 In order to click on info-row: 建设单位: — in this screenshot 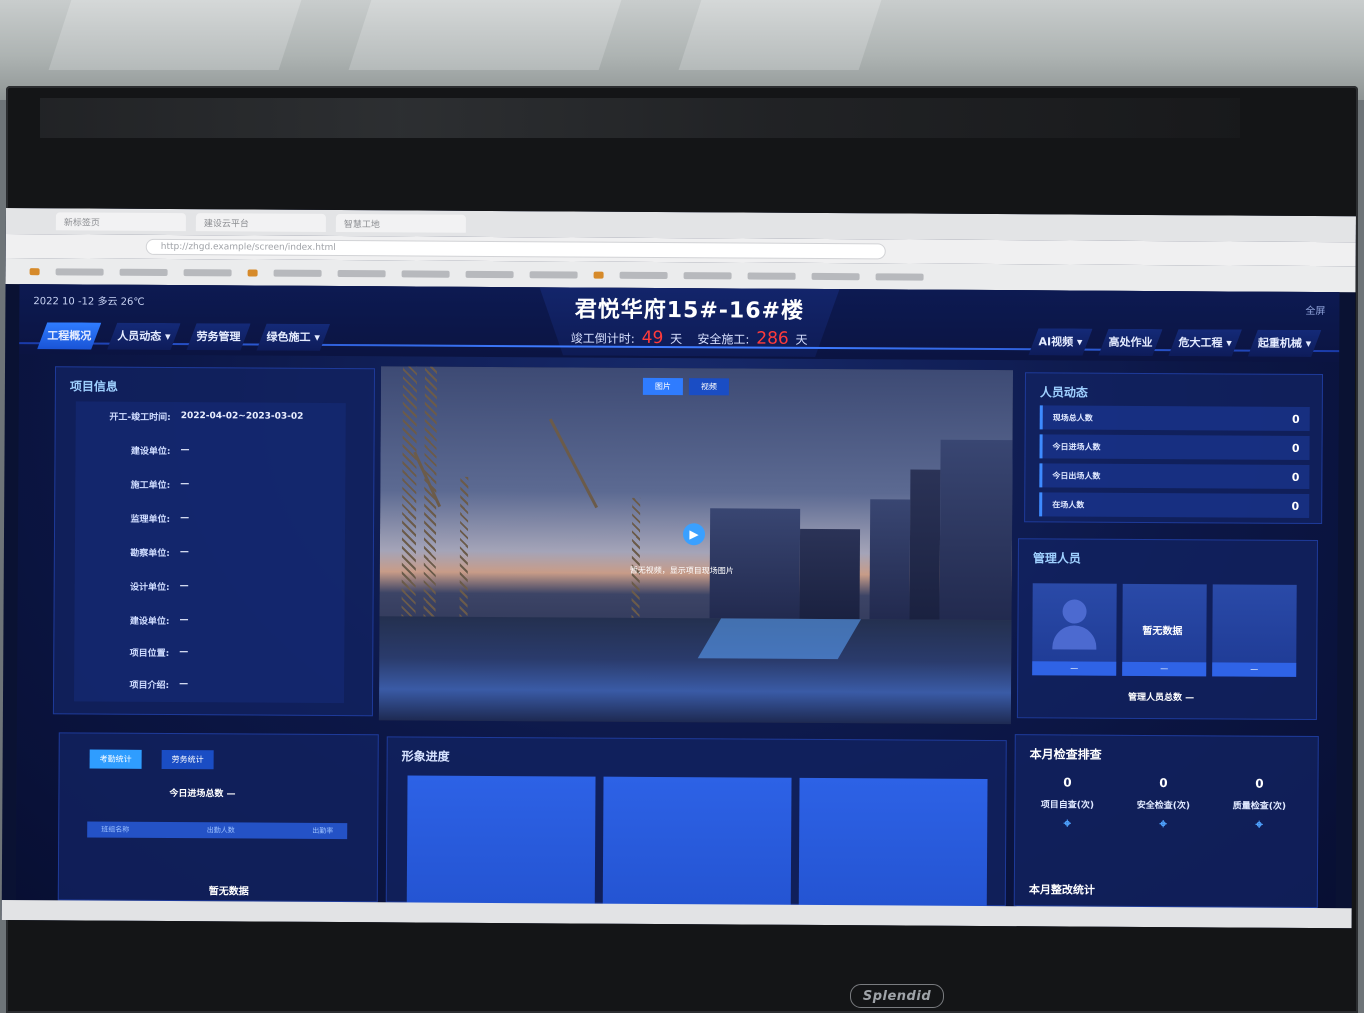, I will do `click(209, 620)`.